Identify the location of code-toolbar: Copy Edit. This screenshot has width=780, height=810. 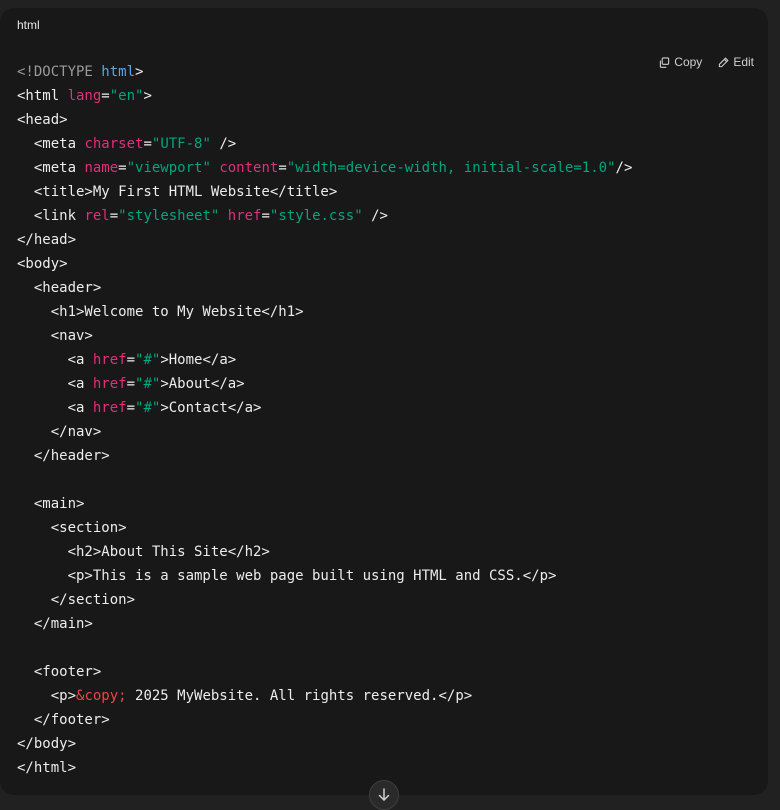
(706, 62).